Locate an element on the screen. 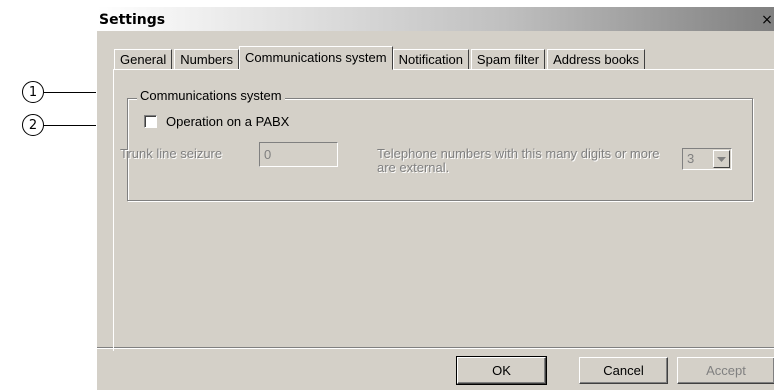 This screenshot has height=390, width=774. dialog-title: Settings is located at coordinates (132, 20).